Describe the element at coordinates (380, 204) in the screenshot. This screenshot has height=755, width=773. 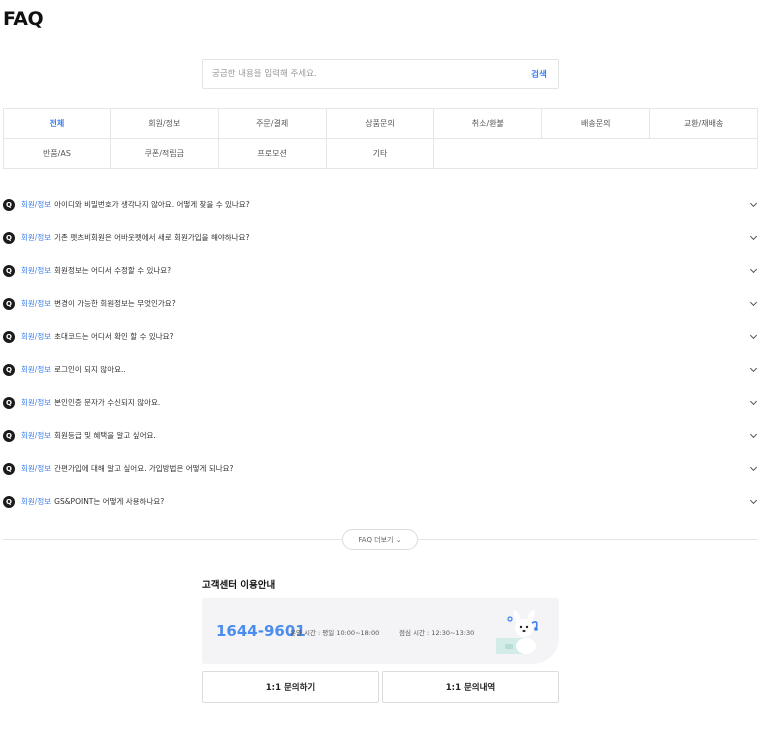
I see `faq-item: Q 회원/정보 아이디와 비밀번호가 생각나지 않아요. 어떻게 찾을 수 있나요?` at that location.